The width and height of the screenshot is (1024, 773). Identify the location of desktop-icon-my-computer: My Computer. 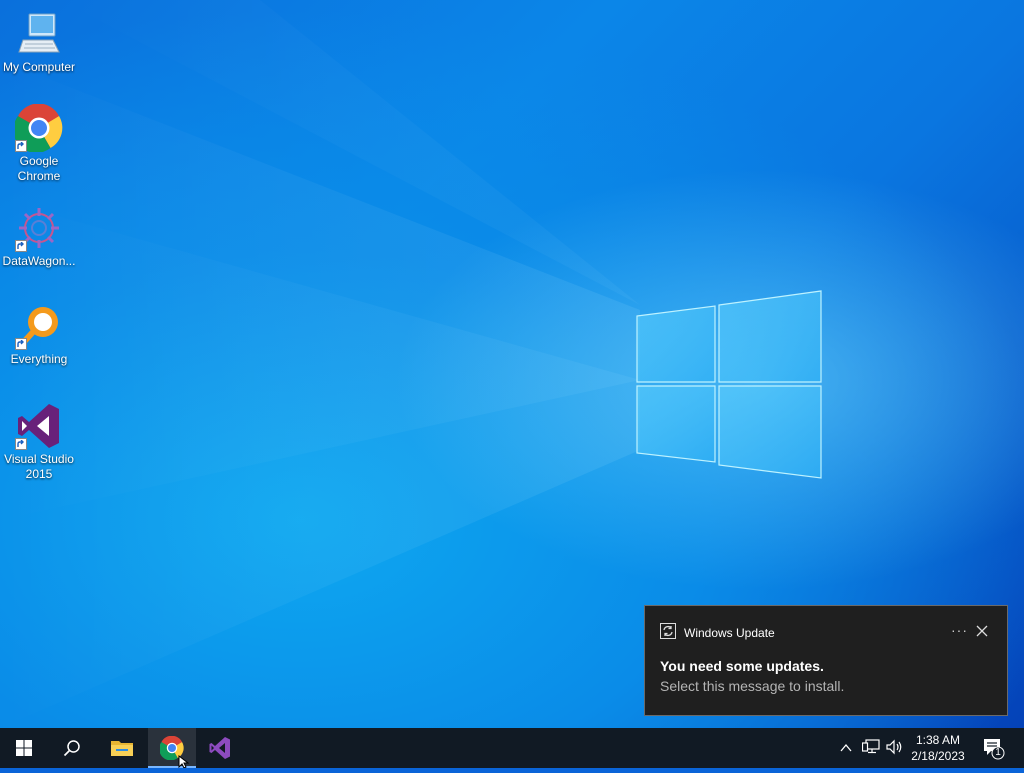
(39, 42).